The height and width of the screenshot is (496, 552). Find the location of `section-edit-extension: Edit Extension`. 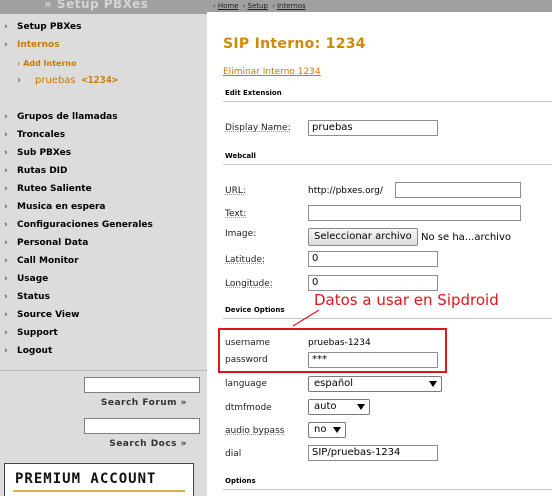

section-edit-extension: Edit Extension is located at coordinates (253, 93).